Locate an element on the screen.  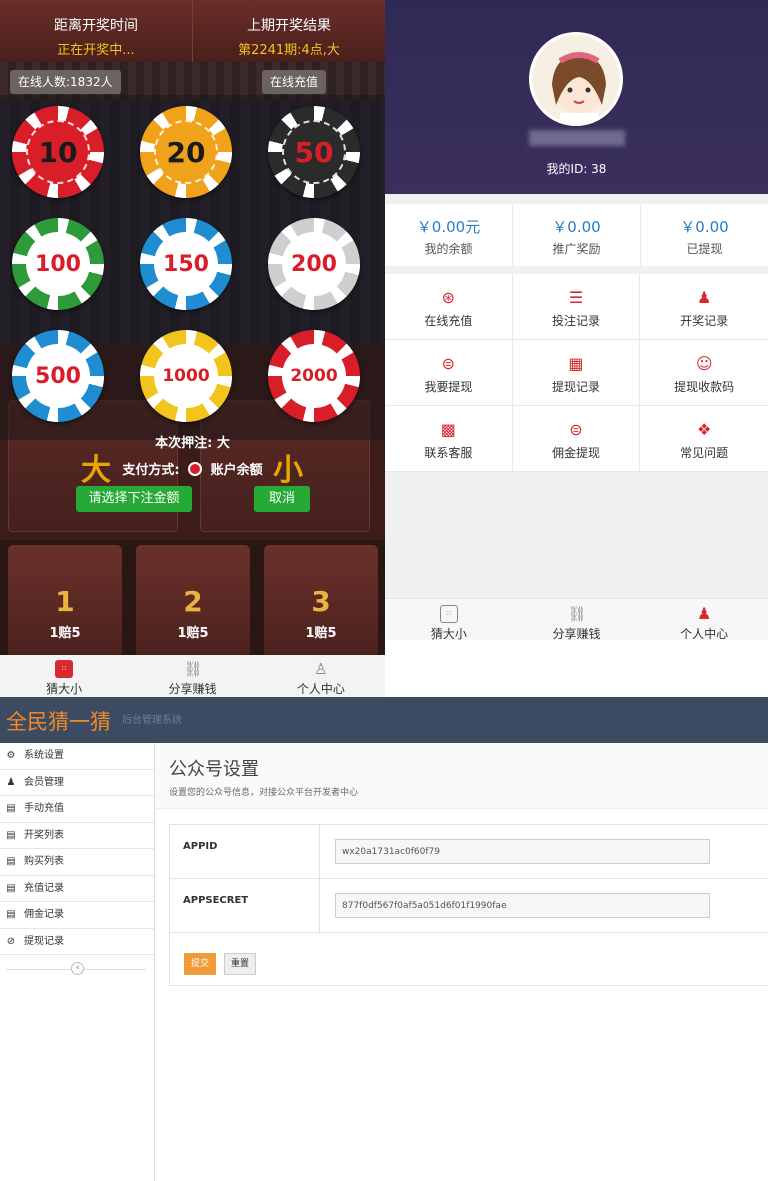
chip-value: 200 is located at coordinates (314, 264).